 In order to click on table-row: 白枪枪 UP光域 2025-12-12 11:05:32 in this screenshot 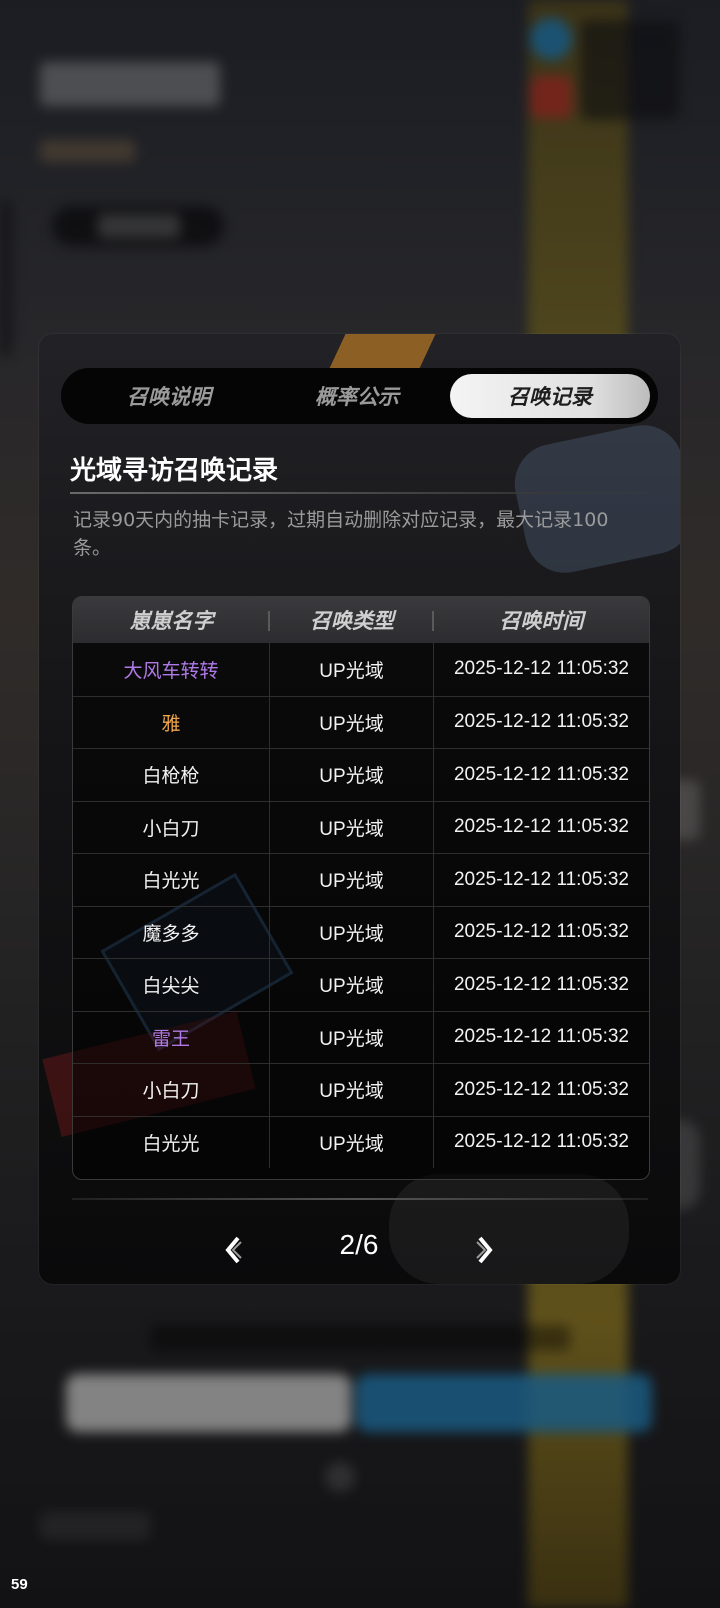, I will do `click(361, 774)`.